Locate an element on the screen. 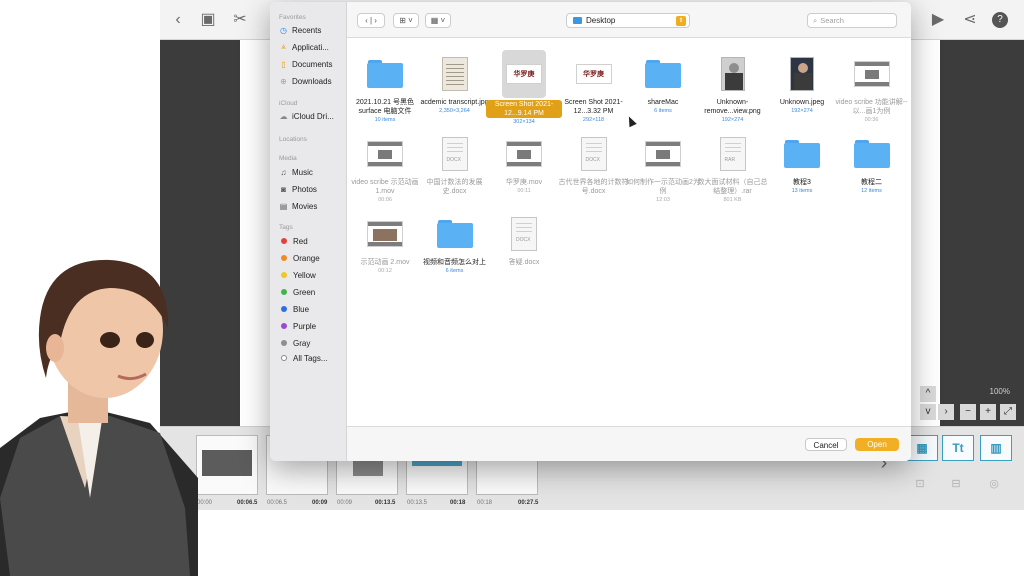 The image size is (1024, 576). fit-screen-icon: ⤢ is located at coordinates (1008, 412).